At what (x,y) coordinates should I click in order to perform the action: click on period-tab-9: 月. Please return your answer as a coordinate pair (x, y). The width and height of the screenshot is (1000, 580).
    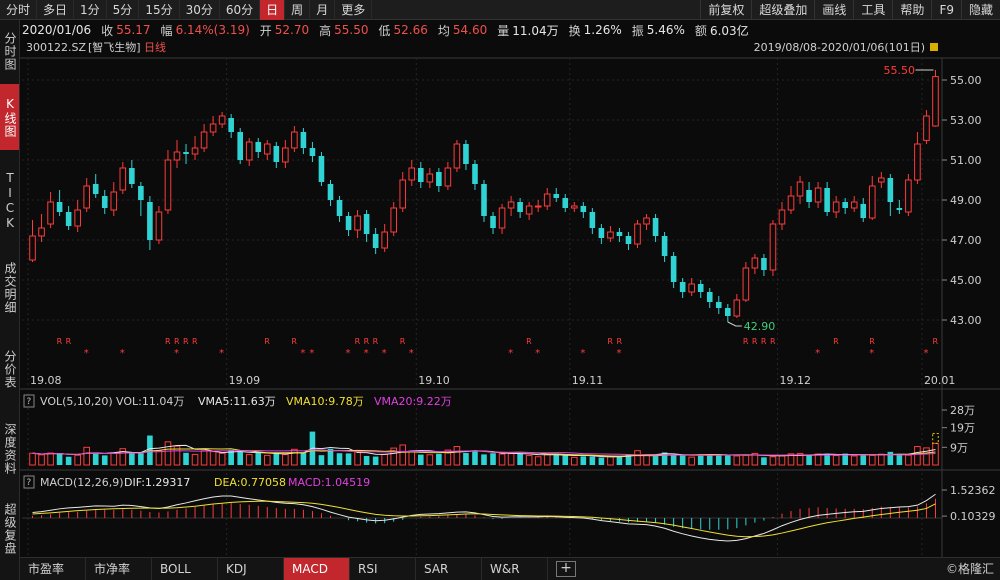
    Looking at the image, I should click on (323, 10).